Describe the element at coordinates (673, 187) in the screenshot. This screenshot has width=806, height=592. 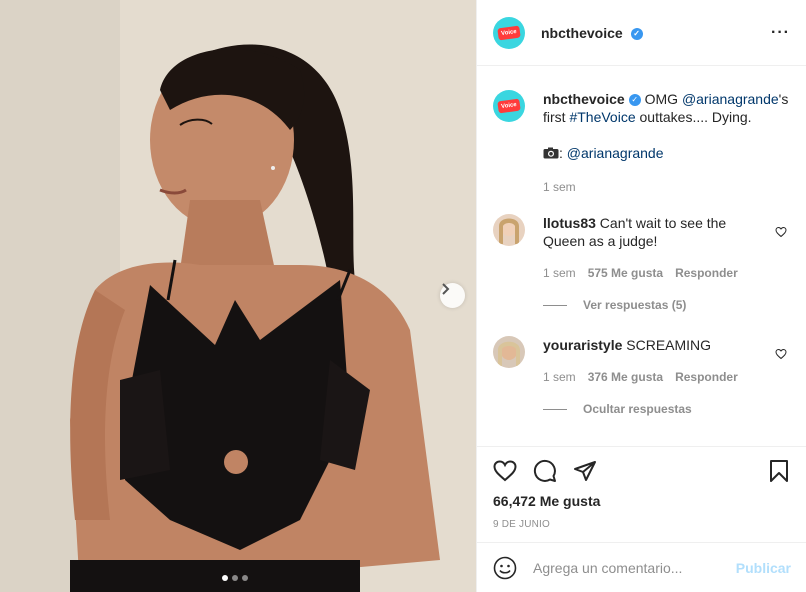
I see `caption-time: 1 sem` at that location.